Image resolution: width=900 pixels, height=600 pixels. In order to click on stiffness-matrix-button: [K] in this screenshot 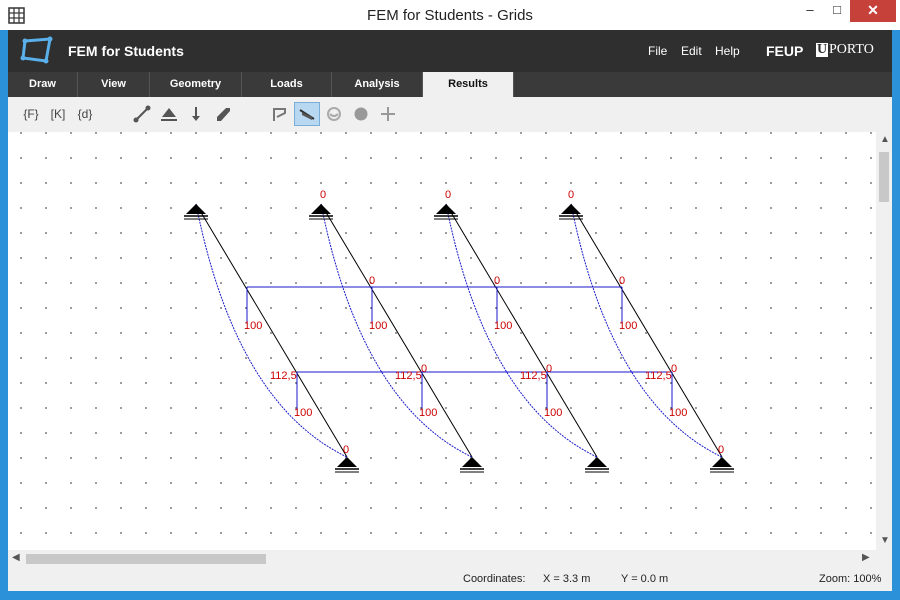, I will do `click(58, 114)`.